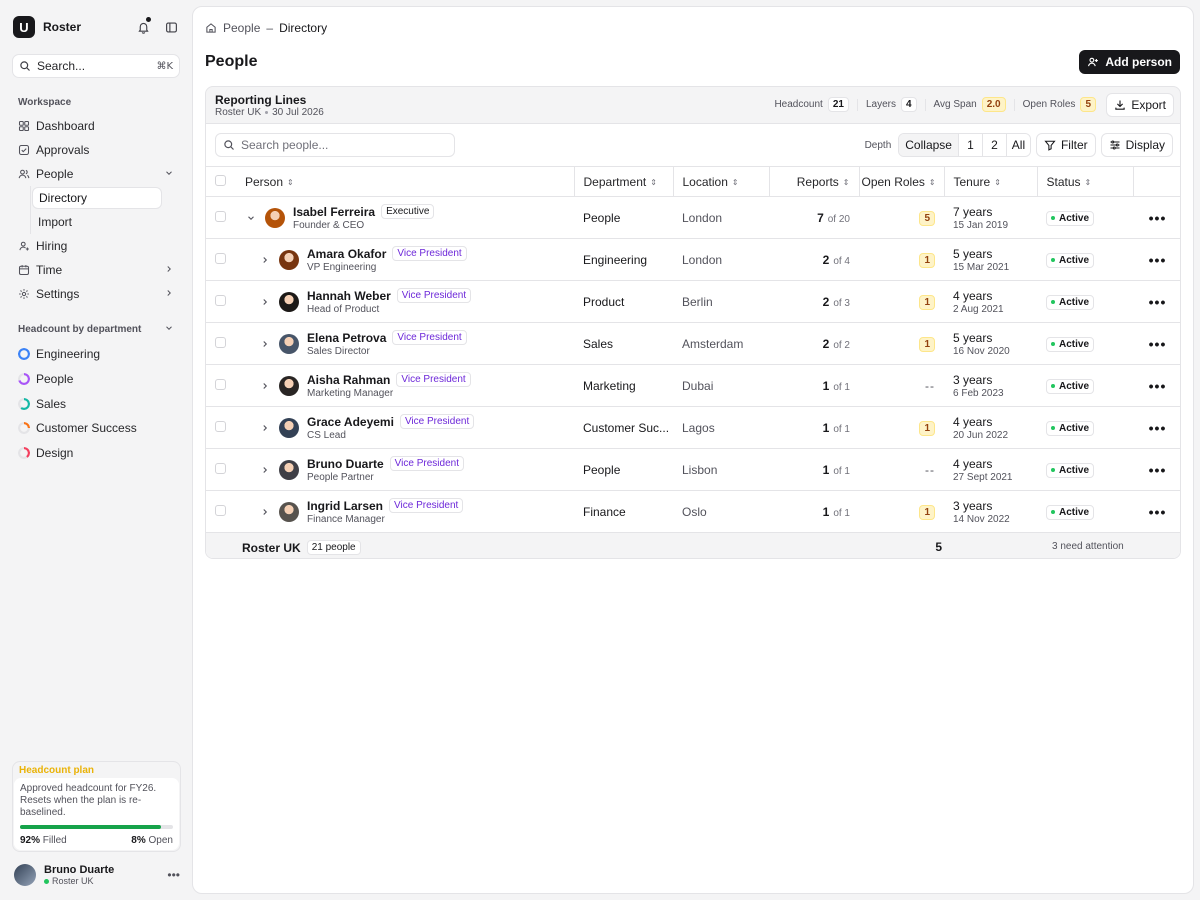 This screenshot has height=900, width=1200. I want to click on nav-settings: Settings, so click(96, 294).